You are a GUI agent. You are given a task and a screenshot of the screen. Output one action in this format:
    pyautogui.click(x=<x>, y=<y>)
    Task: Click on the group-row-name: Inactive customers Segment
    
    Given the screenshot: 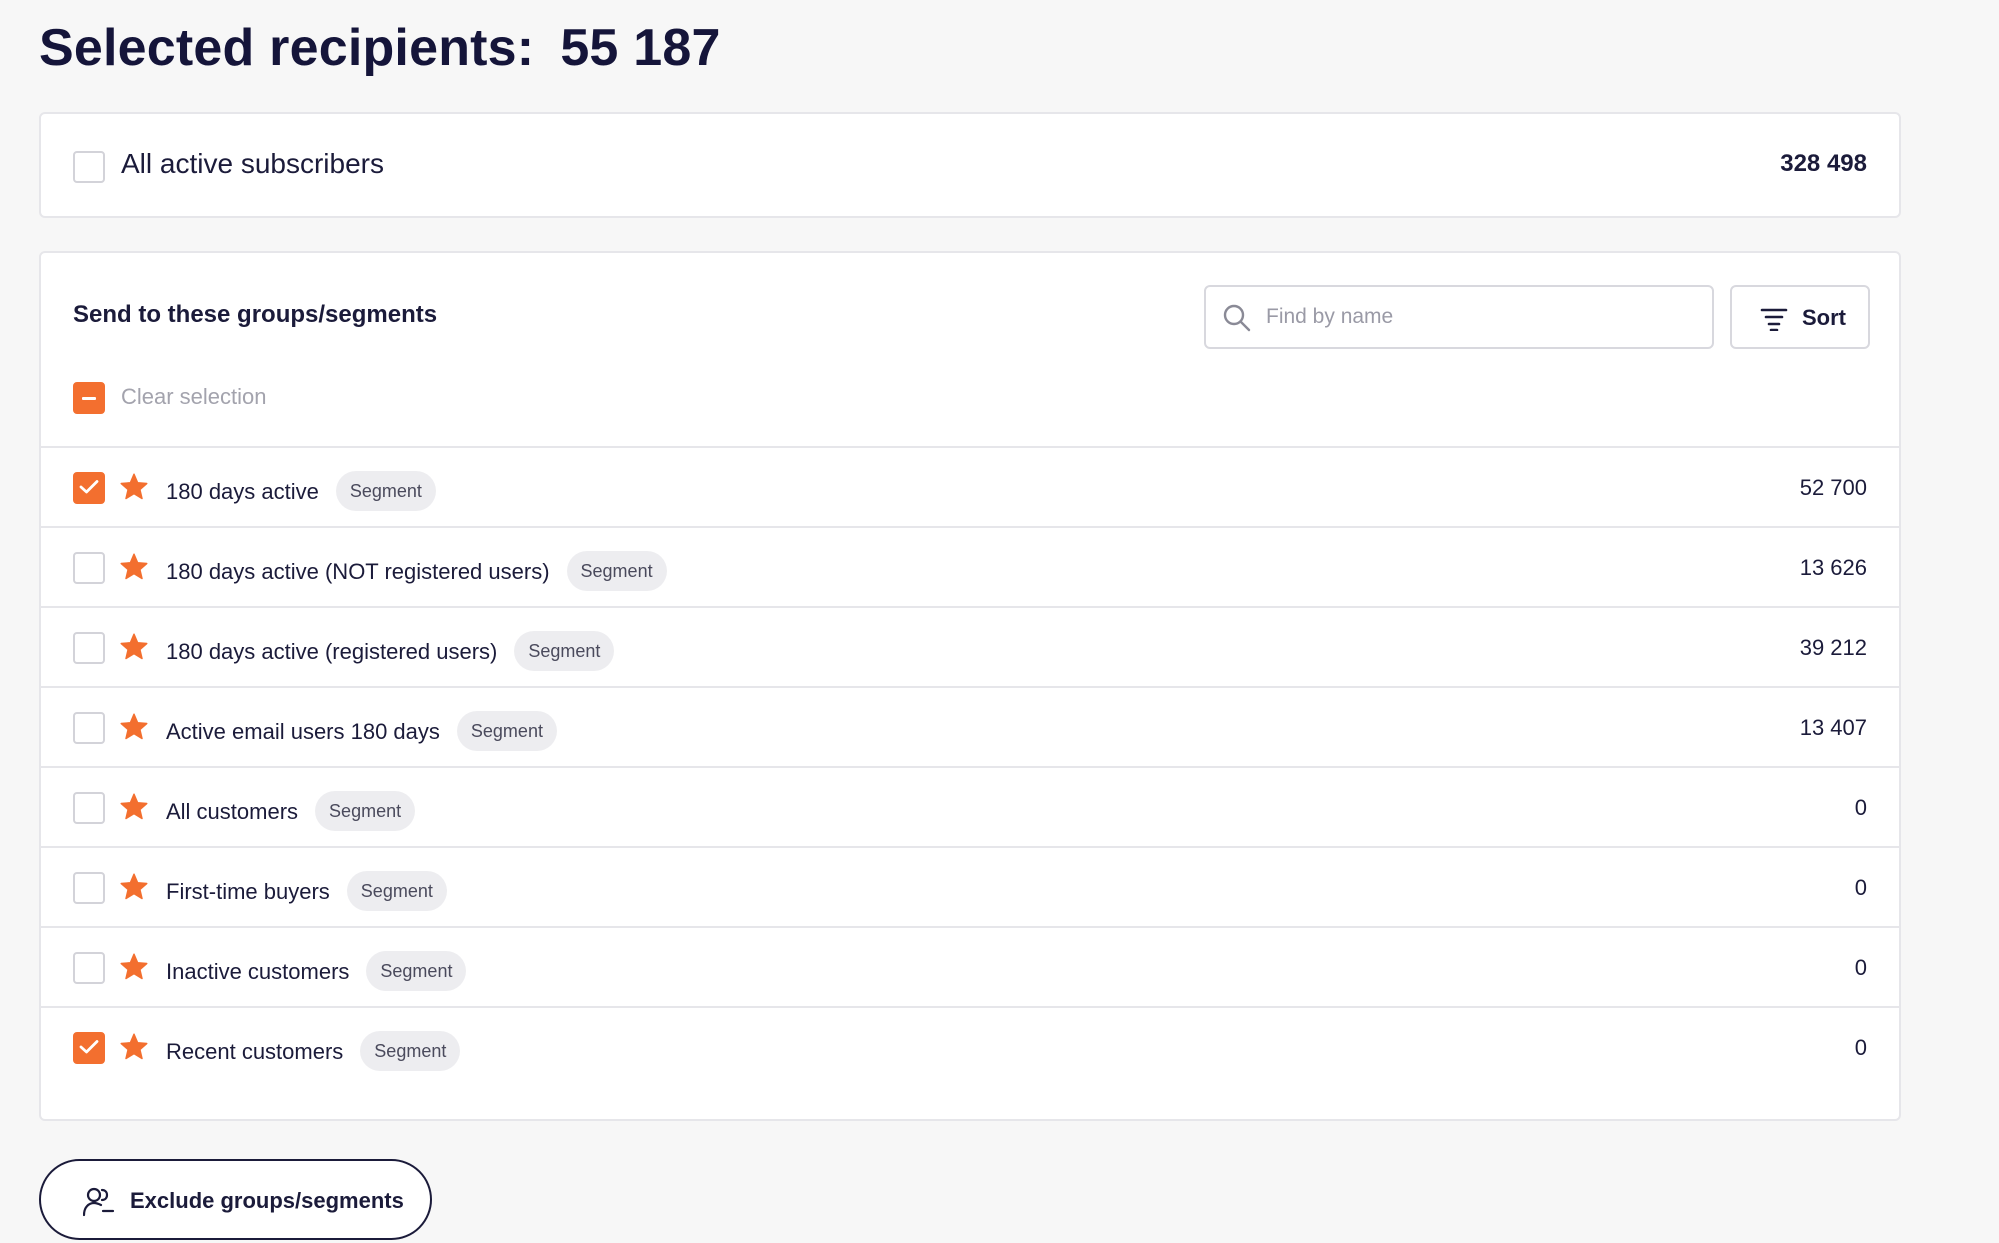 What is the action you would take?
    pyautogui.click(x=316, y=971)
    